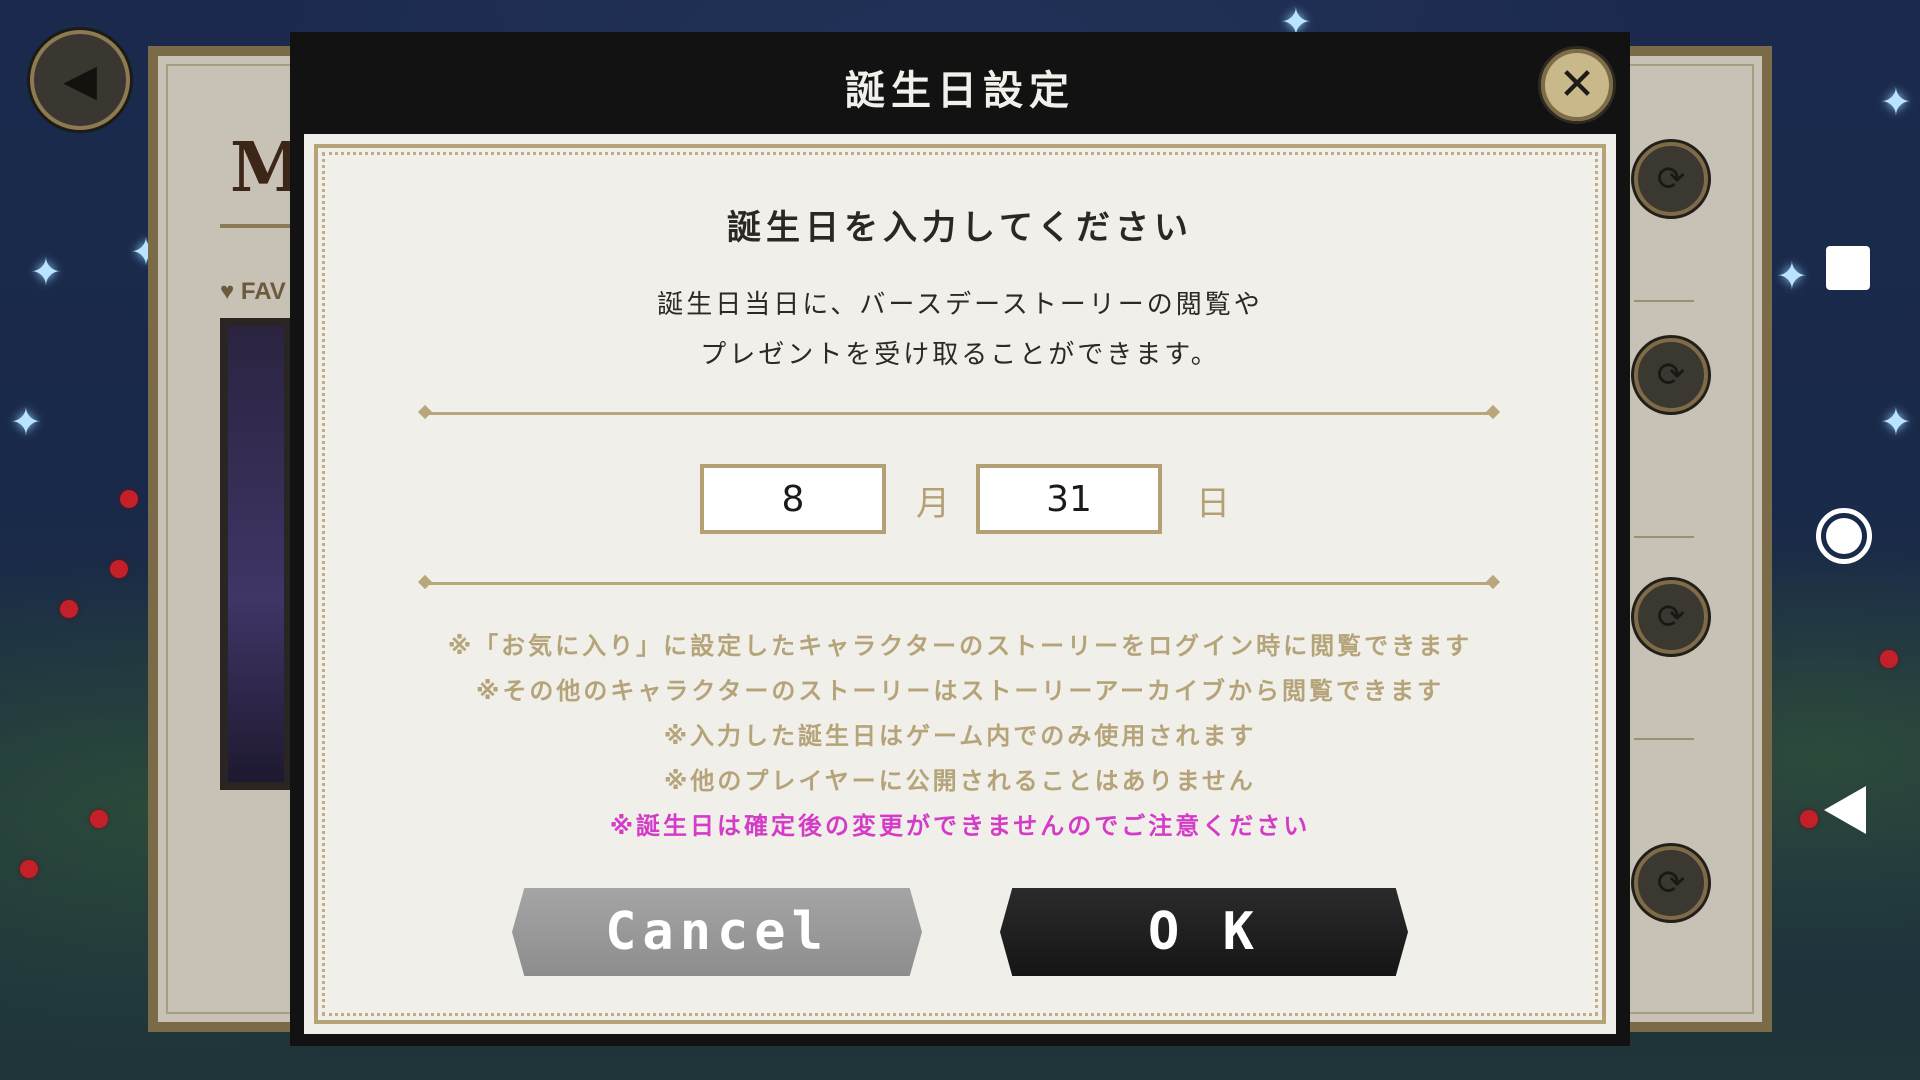  I want to click on day-input: 31, so click(1069, 499).